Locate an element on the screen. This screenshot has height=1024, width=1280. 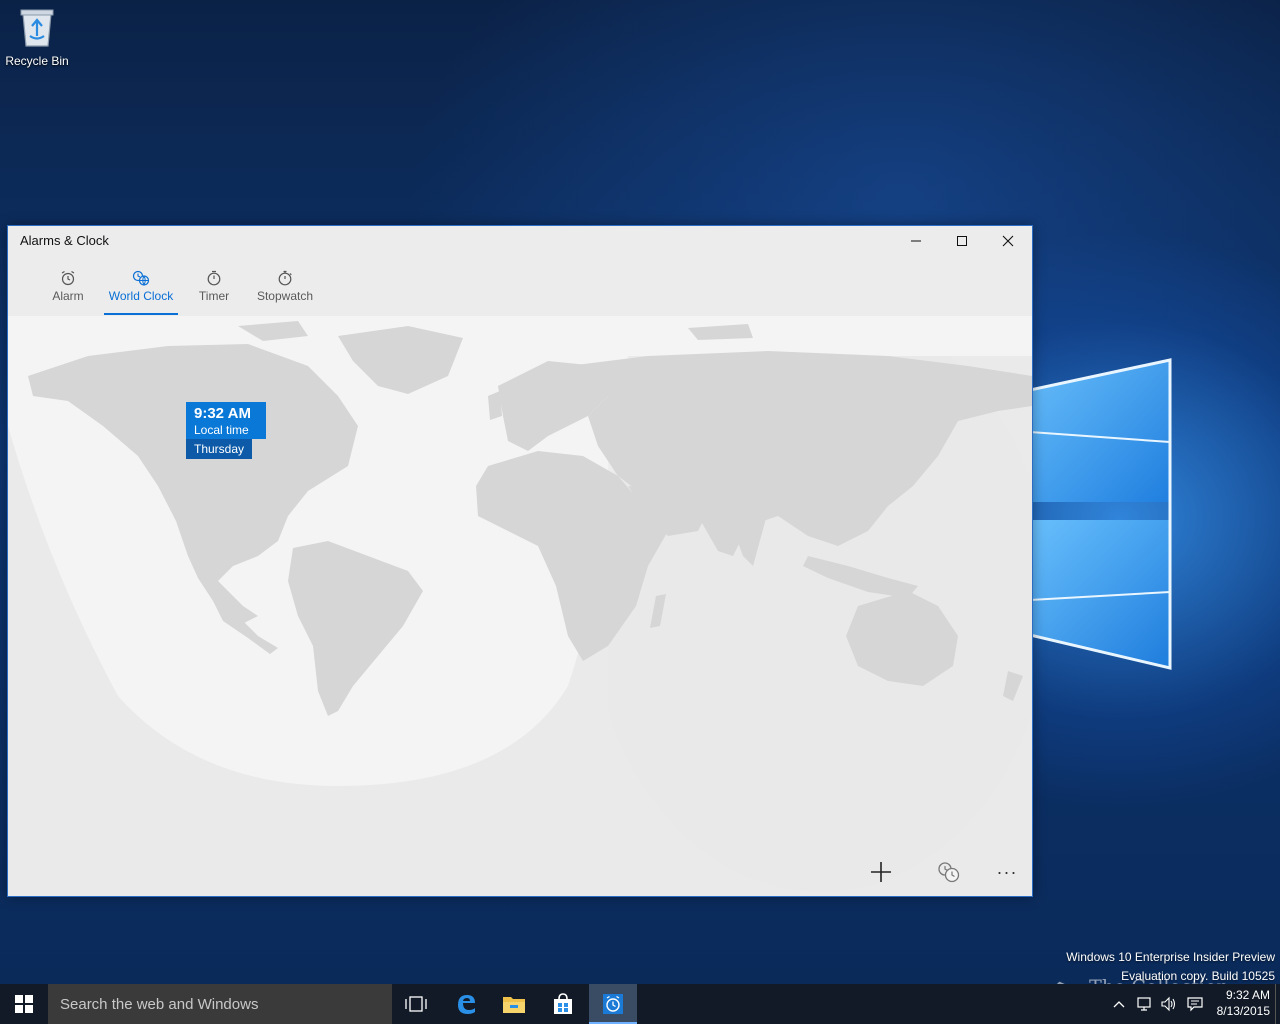
taskbar-clock-date: 8/13/2015 is located at coordinates (1243, 1011).